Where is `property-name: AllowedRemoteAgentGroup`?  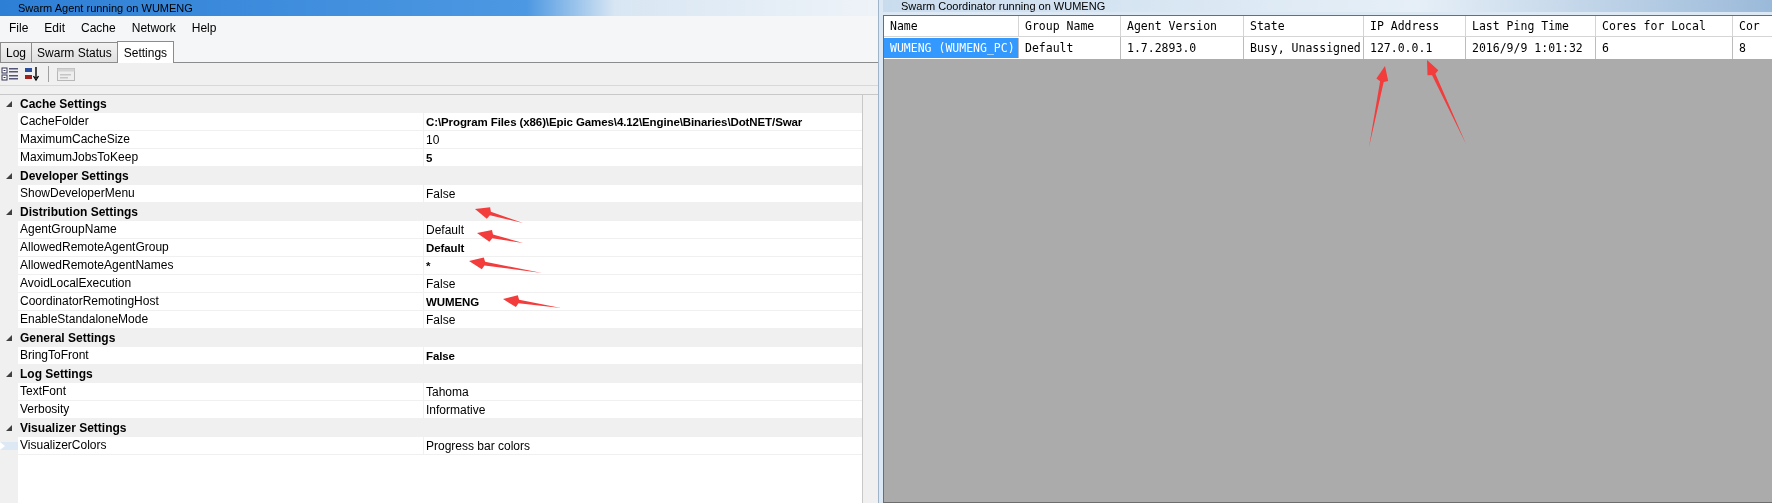
property-name: AllowedRemoteAgentGroup is located at coordinates (221, 247).